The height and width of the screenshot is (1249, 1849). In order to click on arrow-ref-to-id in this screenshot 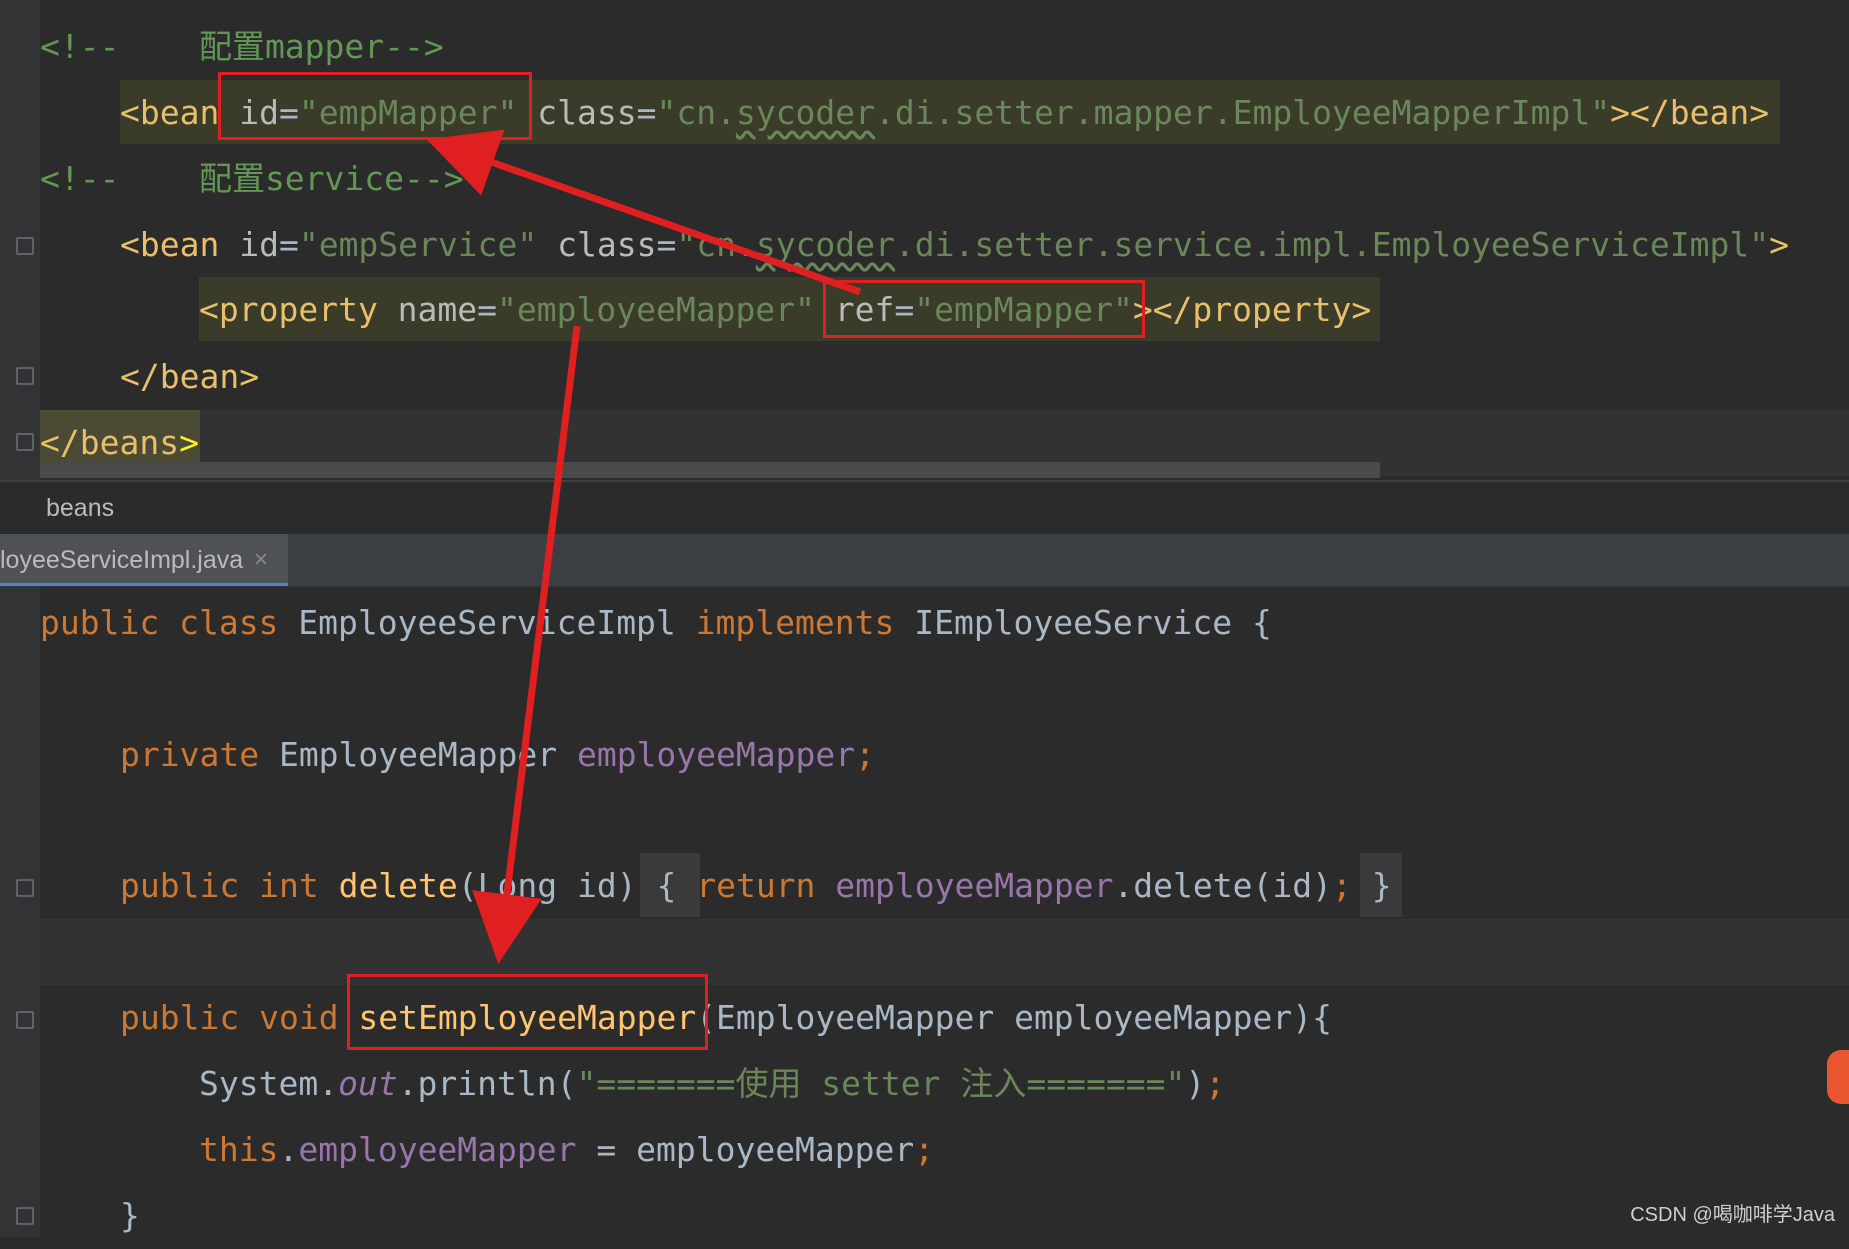, I will do `click(644, 212)`.